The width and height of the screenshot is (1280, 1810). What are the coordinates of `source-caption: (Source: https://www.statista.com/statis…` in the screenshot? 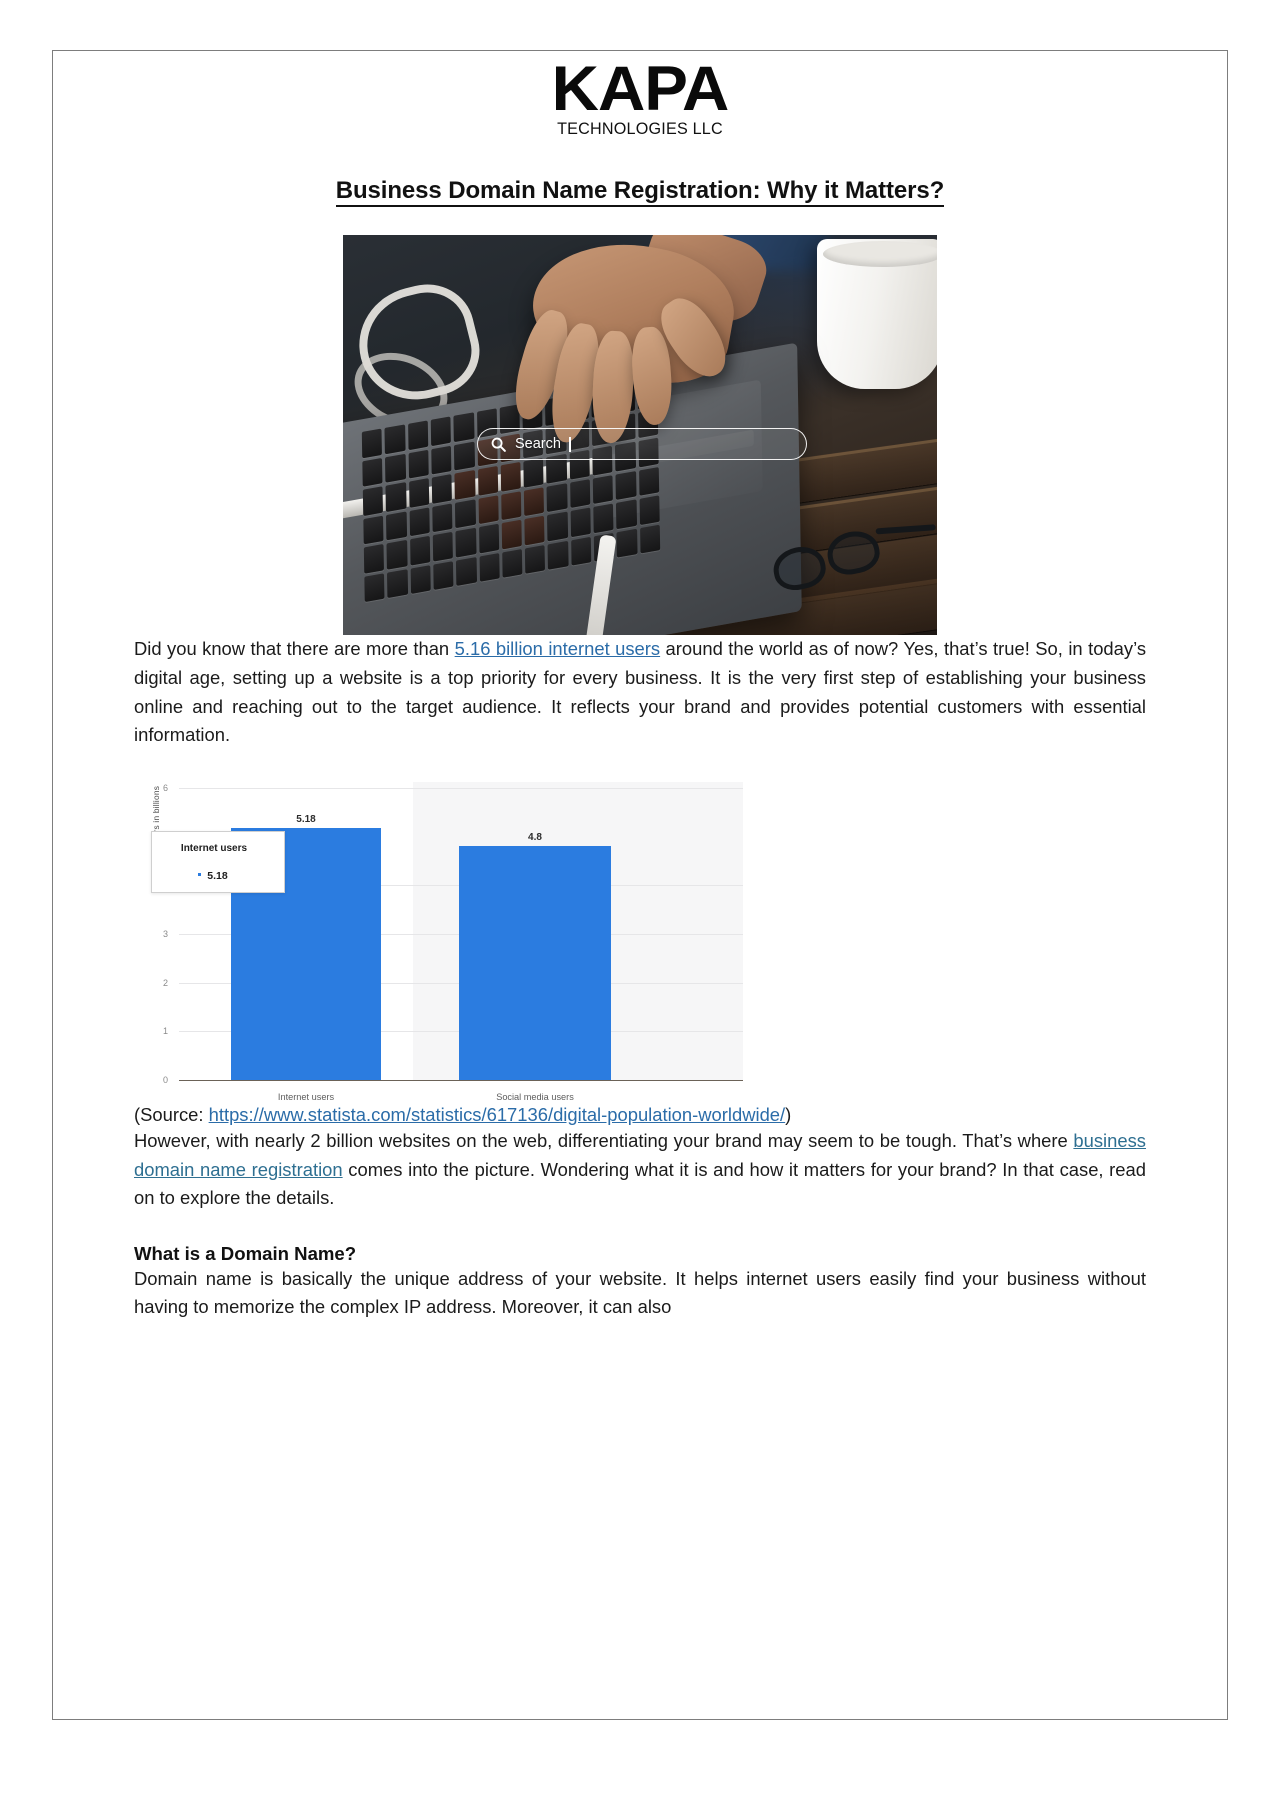 It's located at (640, 1115).